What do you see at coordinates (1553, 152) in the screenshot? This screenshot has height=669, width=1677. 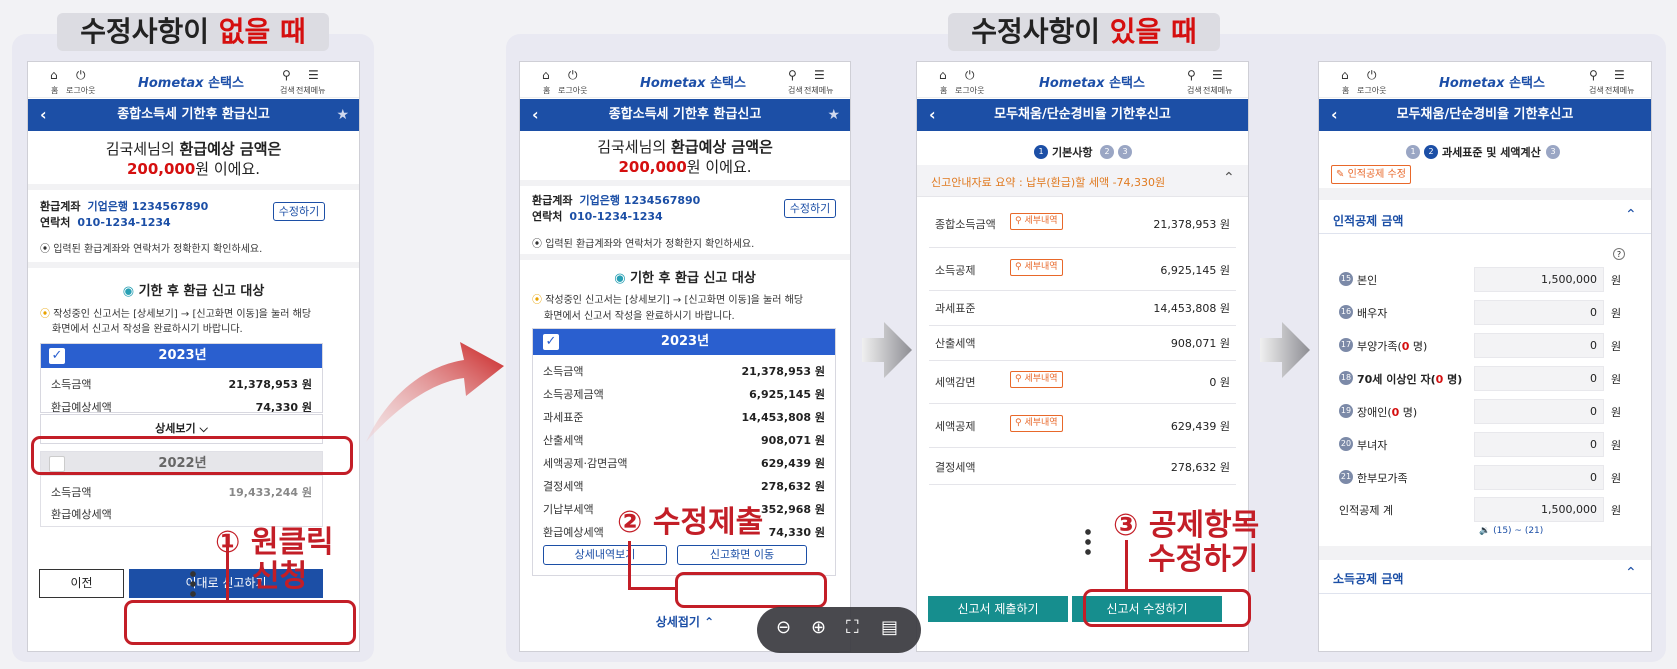 I see `step-3: 3` at bounding box center [1553, 152].